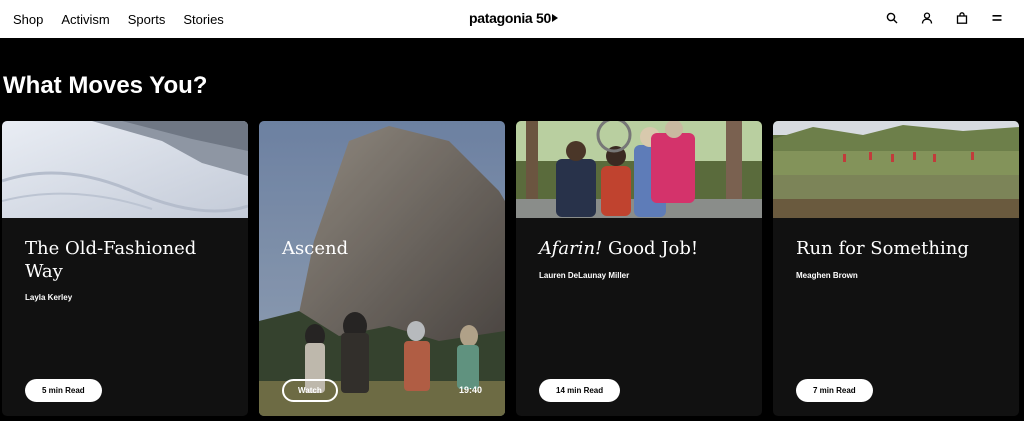  Describe the element at coordinates (49, 297) in the screenshot. I see `card-author: Layla Kerley` at that location.